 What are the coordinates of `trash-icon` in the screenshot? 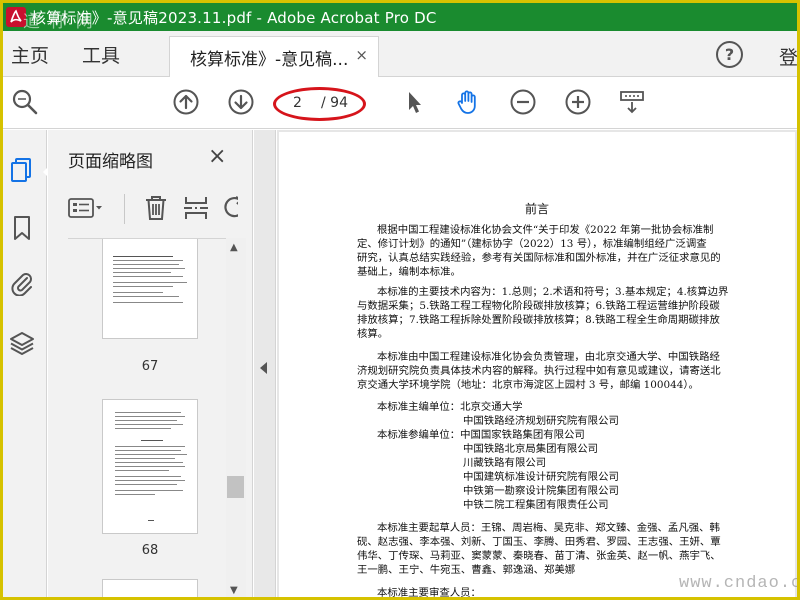 It's located at (156, 208).